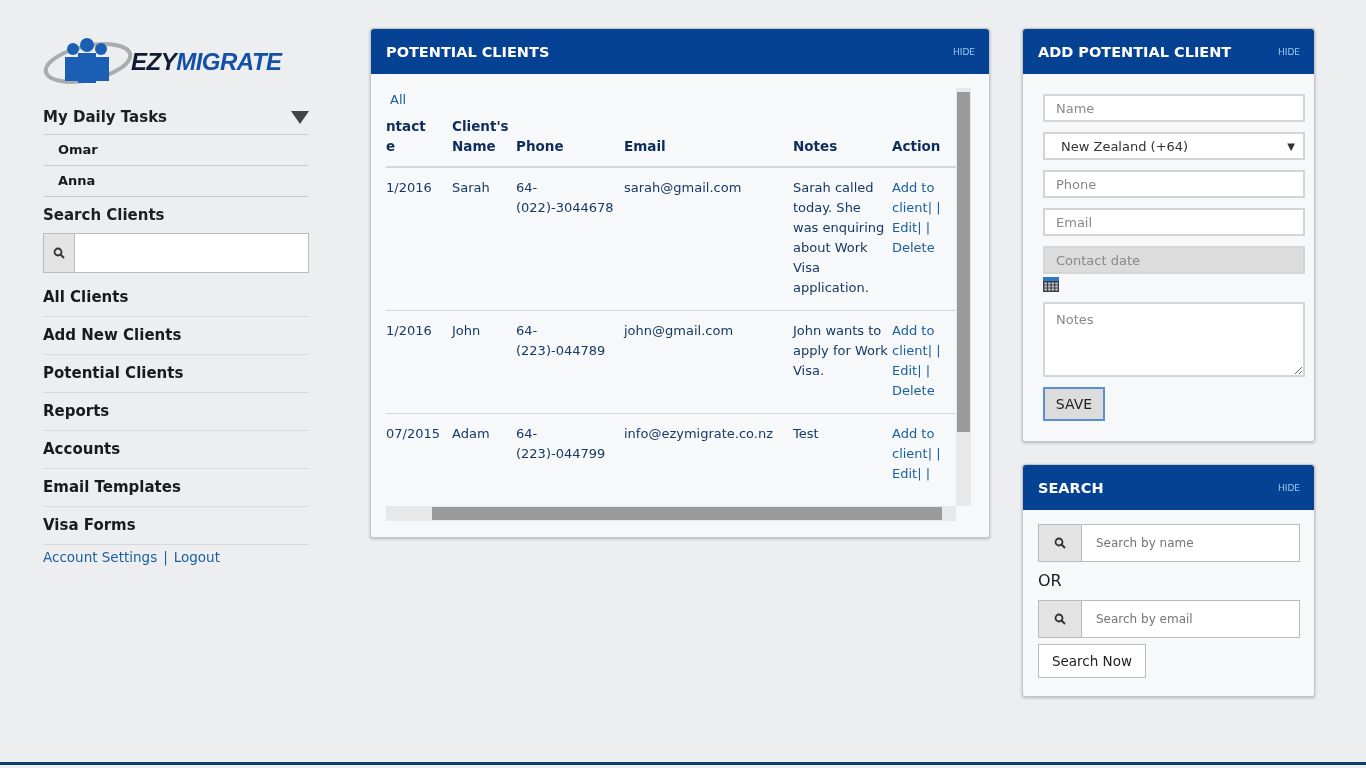 The width and height of the screenshot is (1366, 768). Describe the element at coordinates (300, 117) in the screenshot. I see `dropdown-triangle-icon` at that location.